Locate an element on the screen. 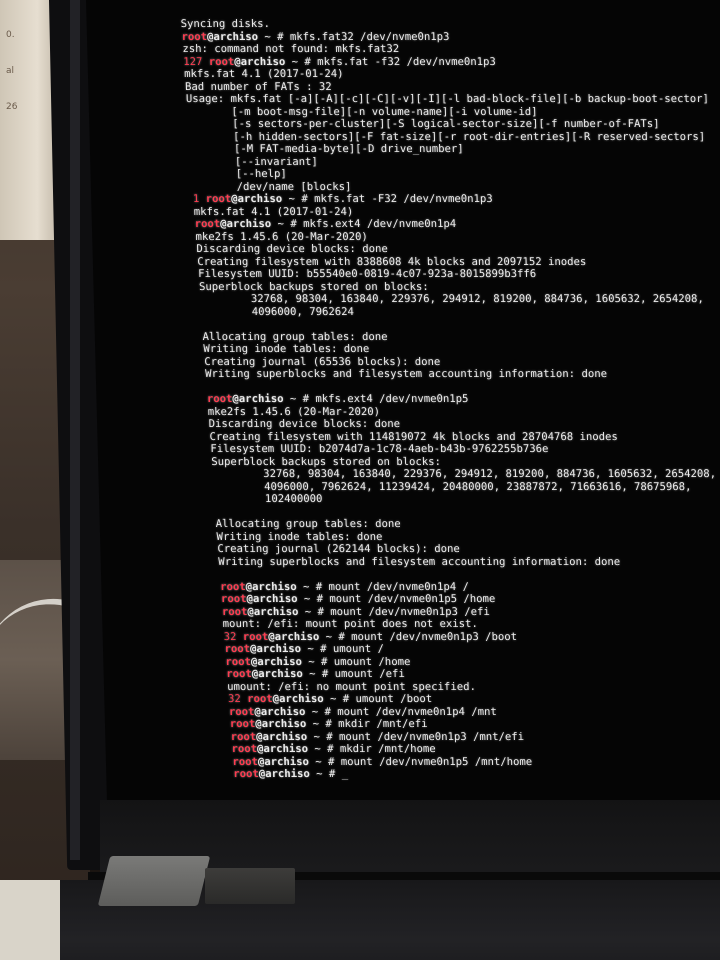  output-line: Creating journal (262144 blocks): done is located at coordinates (339, 549).